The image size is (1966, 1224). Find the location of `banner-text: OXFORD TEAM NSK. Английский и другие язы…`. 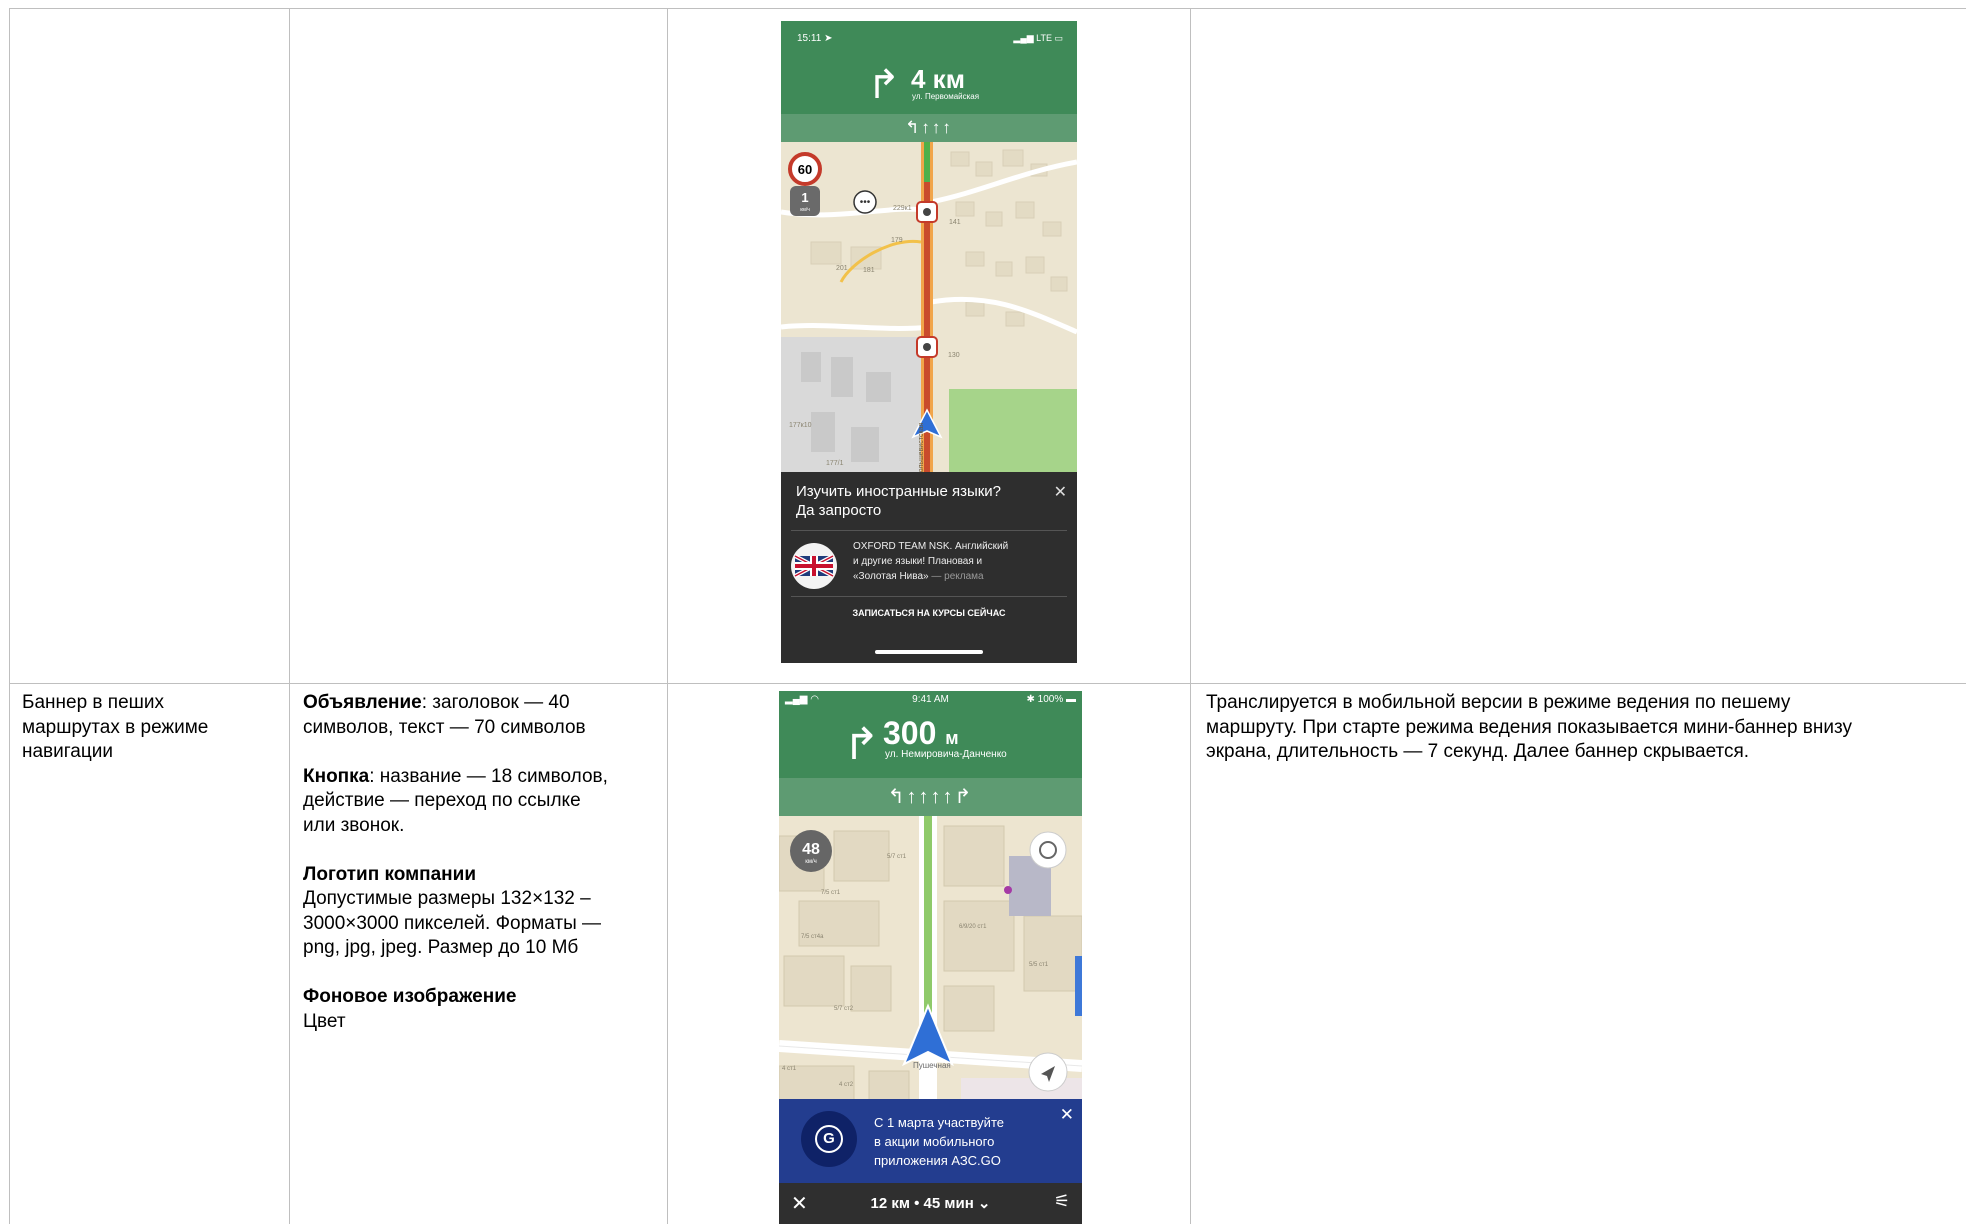

banner-text: OXFORD TEAM NSK. Английский и другие язы… is located at coordinates (931, 561).